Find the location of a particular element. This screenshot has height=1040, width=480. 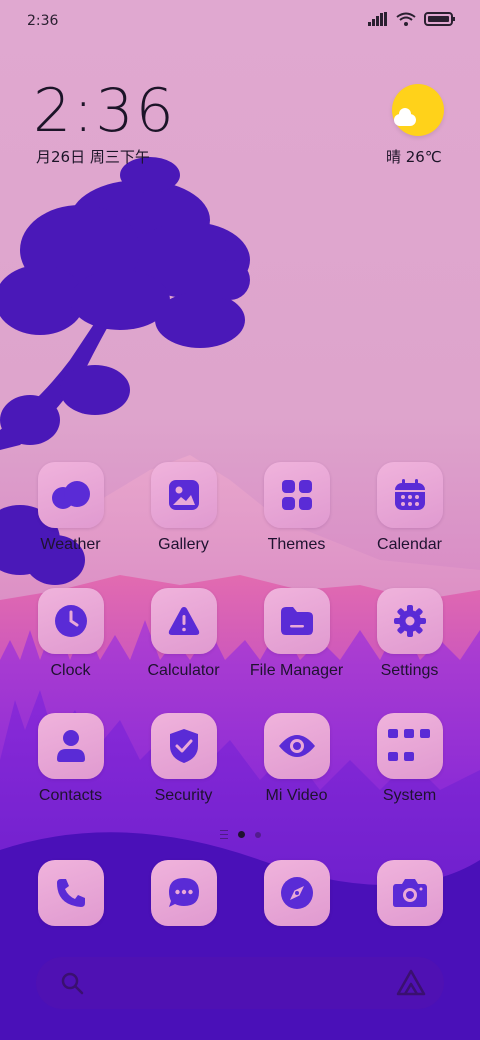

app-label: System is located at coordinates (409, 795).